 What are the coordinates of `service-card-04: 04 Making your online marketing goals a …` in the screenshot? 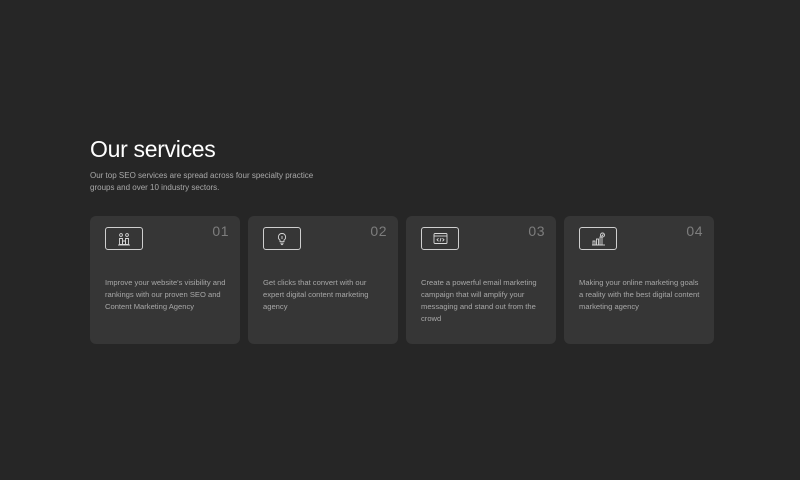 It's located at (639, 280).